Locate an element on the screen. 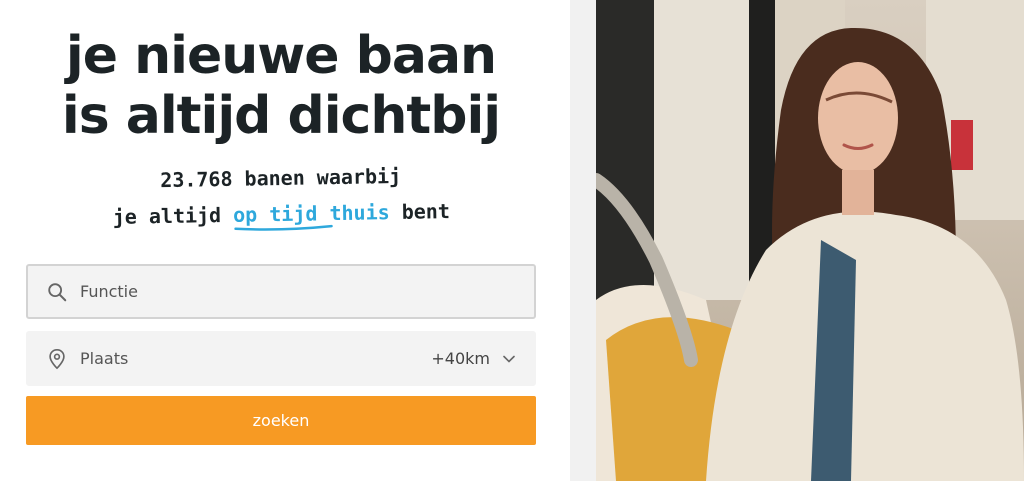 The image size is (1024, 481). divider-strip is located at coordinates (583, 240).